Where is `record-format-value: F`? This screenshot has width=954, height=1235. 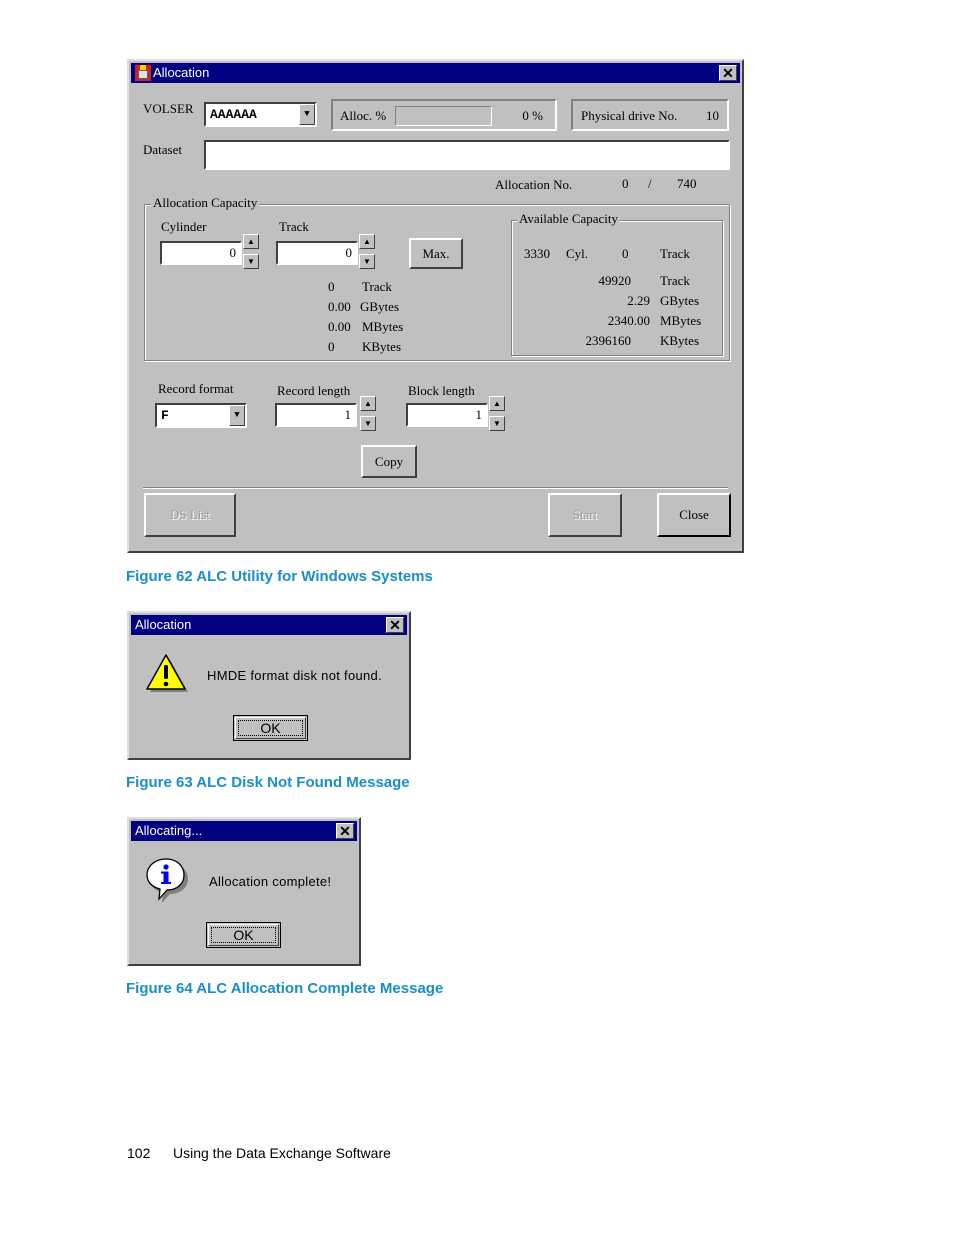
record-format-value: F is located at coordinates (165, 415).